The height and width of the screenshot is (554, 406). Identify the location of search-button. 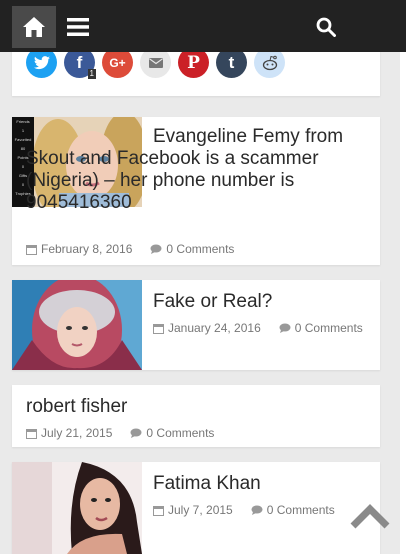
(326, 27).